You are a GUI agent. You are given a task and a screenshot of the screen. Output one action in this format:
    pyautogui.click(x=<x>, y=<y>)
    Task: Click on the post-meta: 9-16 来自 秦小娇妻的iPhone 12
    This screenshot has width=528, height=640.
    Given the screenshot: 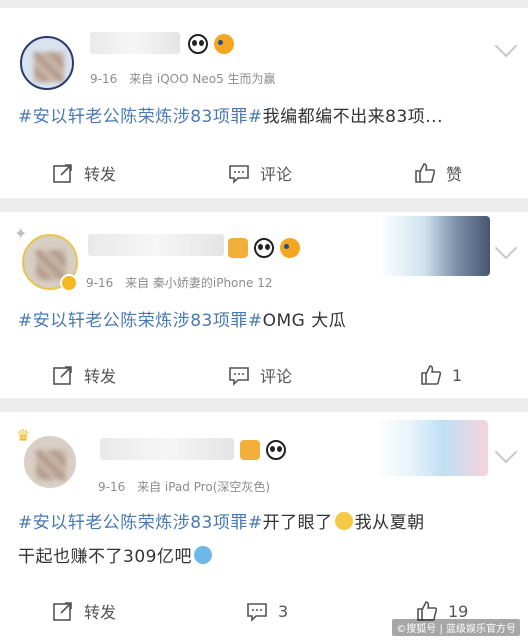 What is the action you would take?
    pyautogui.click(x=179, y=282)
    